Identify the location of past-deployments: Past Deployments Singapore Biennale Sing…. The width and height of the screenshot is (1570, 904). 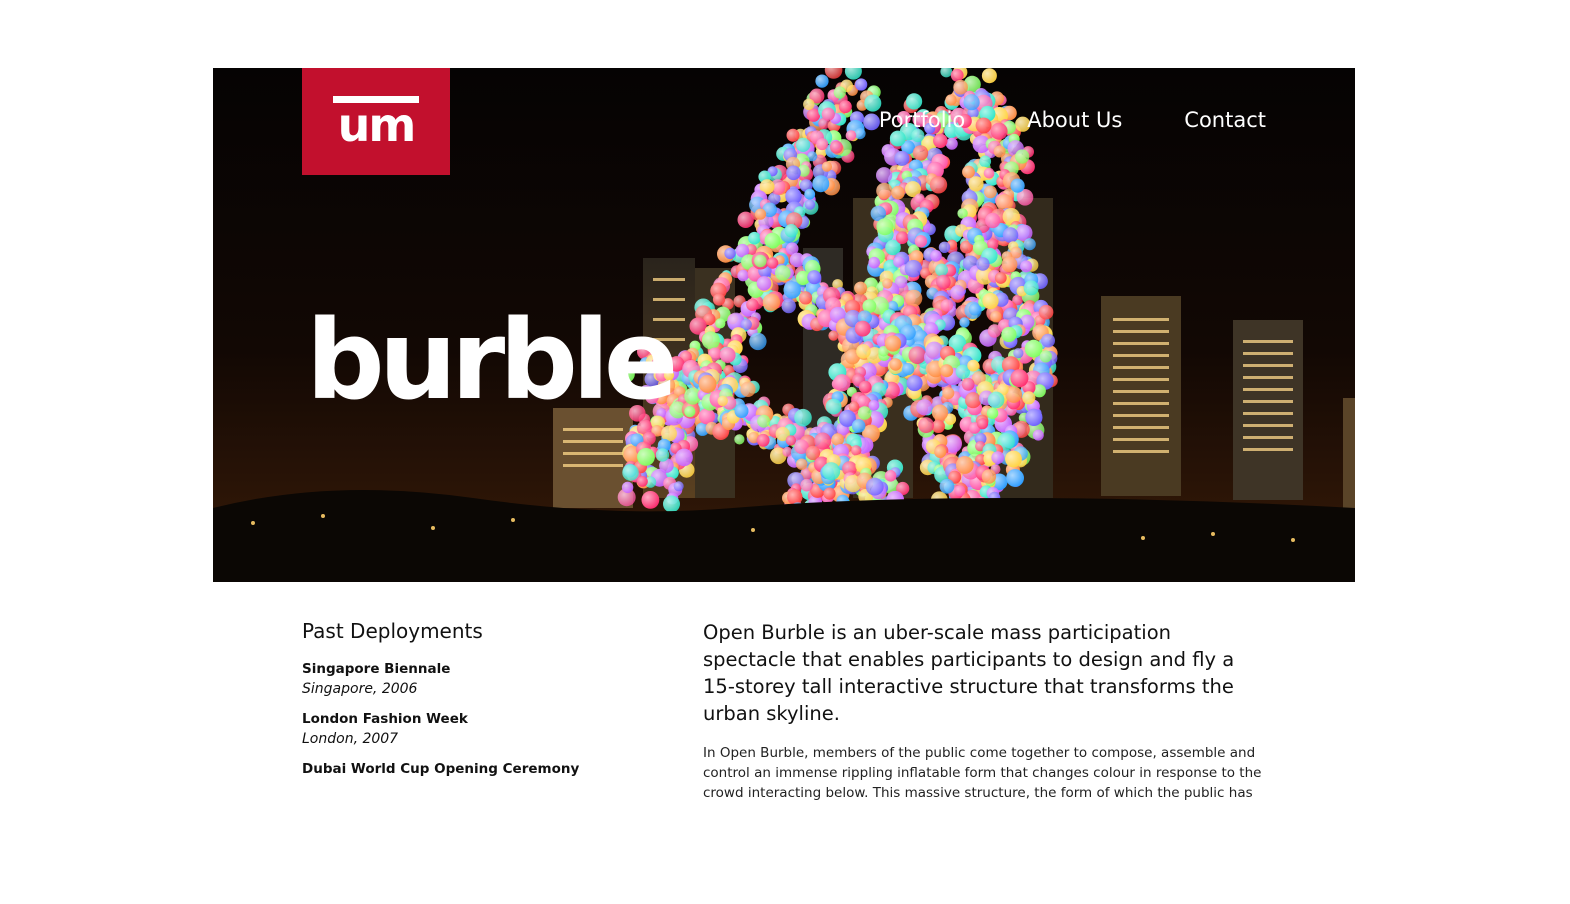
(482, 704).